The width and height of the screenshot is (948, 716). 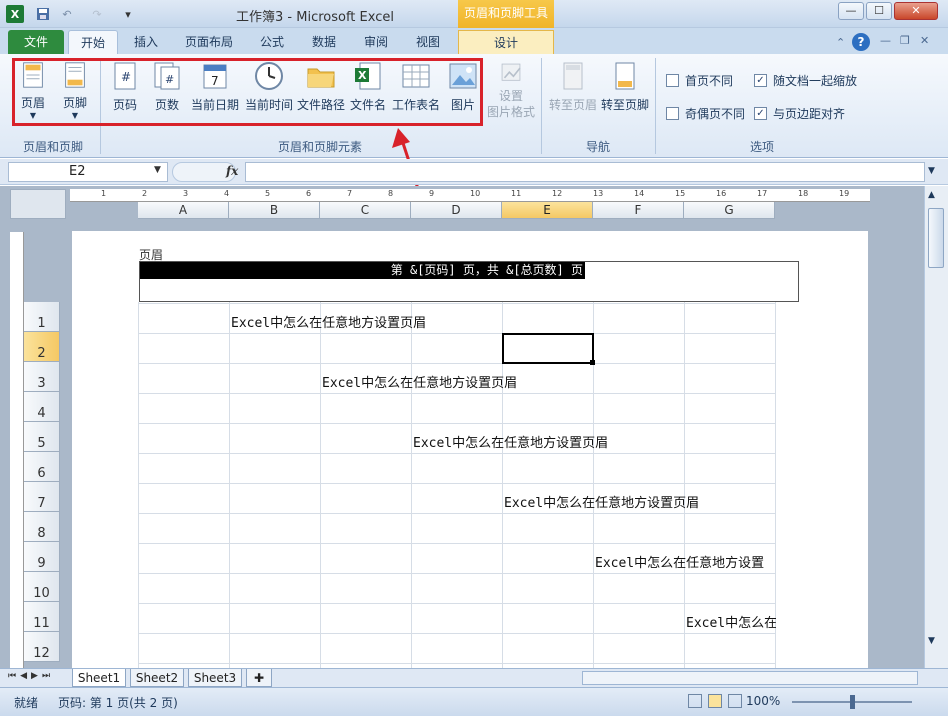 What do you see at coordinates (146, 42) in the screenshot?
I see `tab-insert: 插入` at bounding box center [146, 42].